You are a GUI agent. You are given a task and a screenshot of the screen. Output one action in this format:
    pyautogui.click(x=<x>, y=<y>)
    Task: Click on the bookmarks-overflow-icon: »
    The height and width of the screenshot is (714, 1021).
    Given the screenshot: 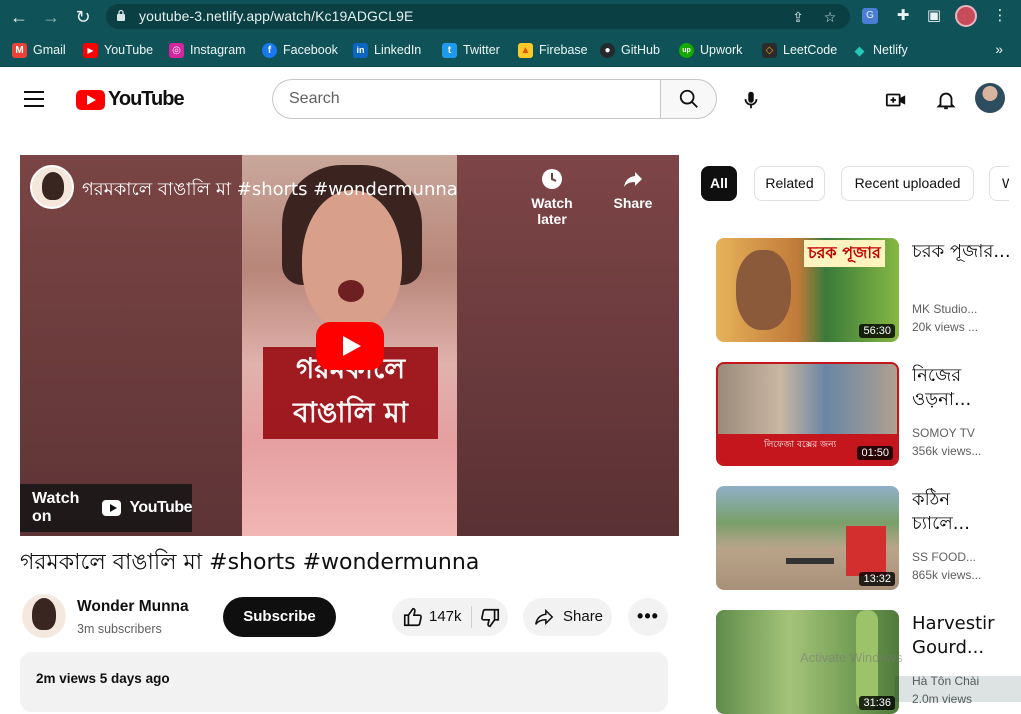 What is the action you would take?
    pyautogui.click(x=999, y=49)
    